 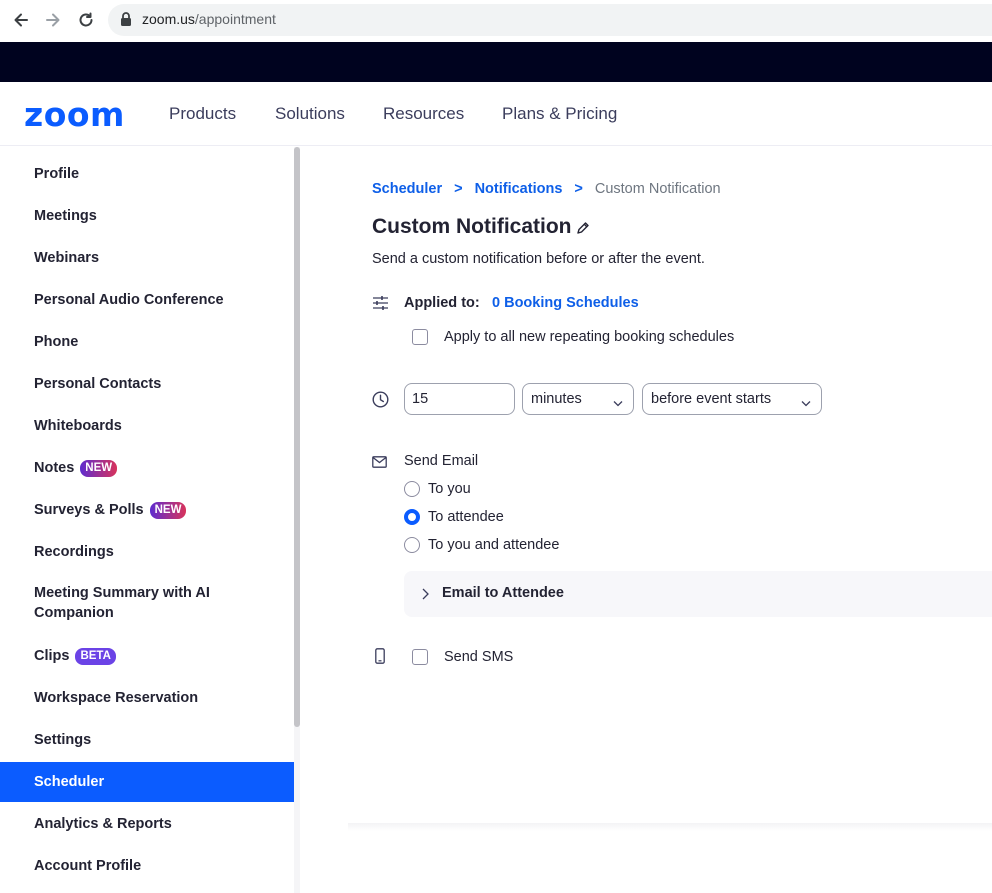 I want to click on send-sms-checkbox, so click(x=420, y=657).